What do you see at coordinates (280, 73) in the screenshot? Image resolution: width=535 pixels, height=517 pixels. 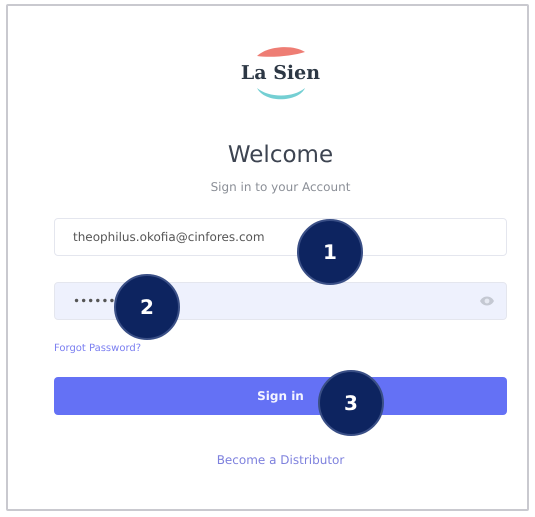 I see `logo-text: La Sien` at bounding box center [280, 73].